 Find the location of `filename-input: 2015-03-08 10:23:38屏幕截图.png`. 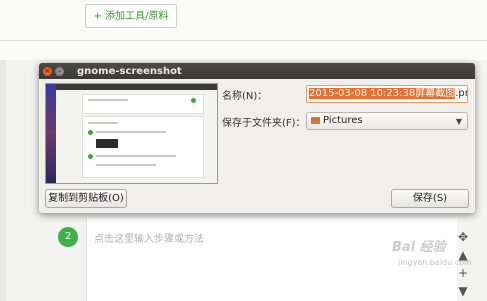

filename-input: 2015-03-08 10:23:38屏幕截图.png is located at coordinates (387, 94).